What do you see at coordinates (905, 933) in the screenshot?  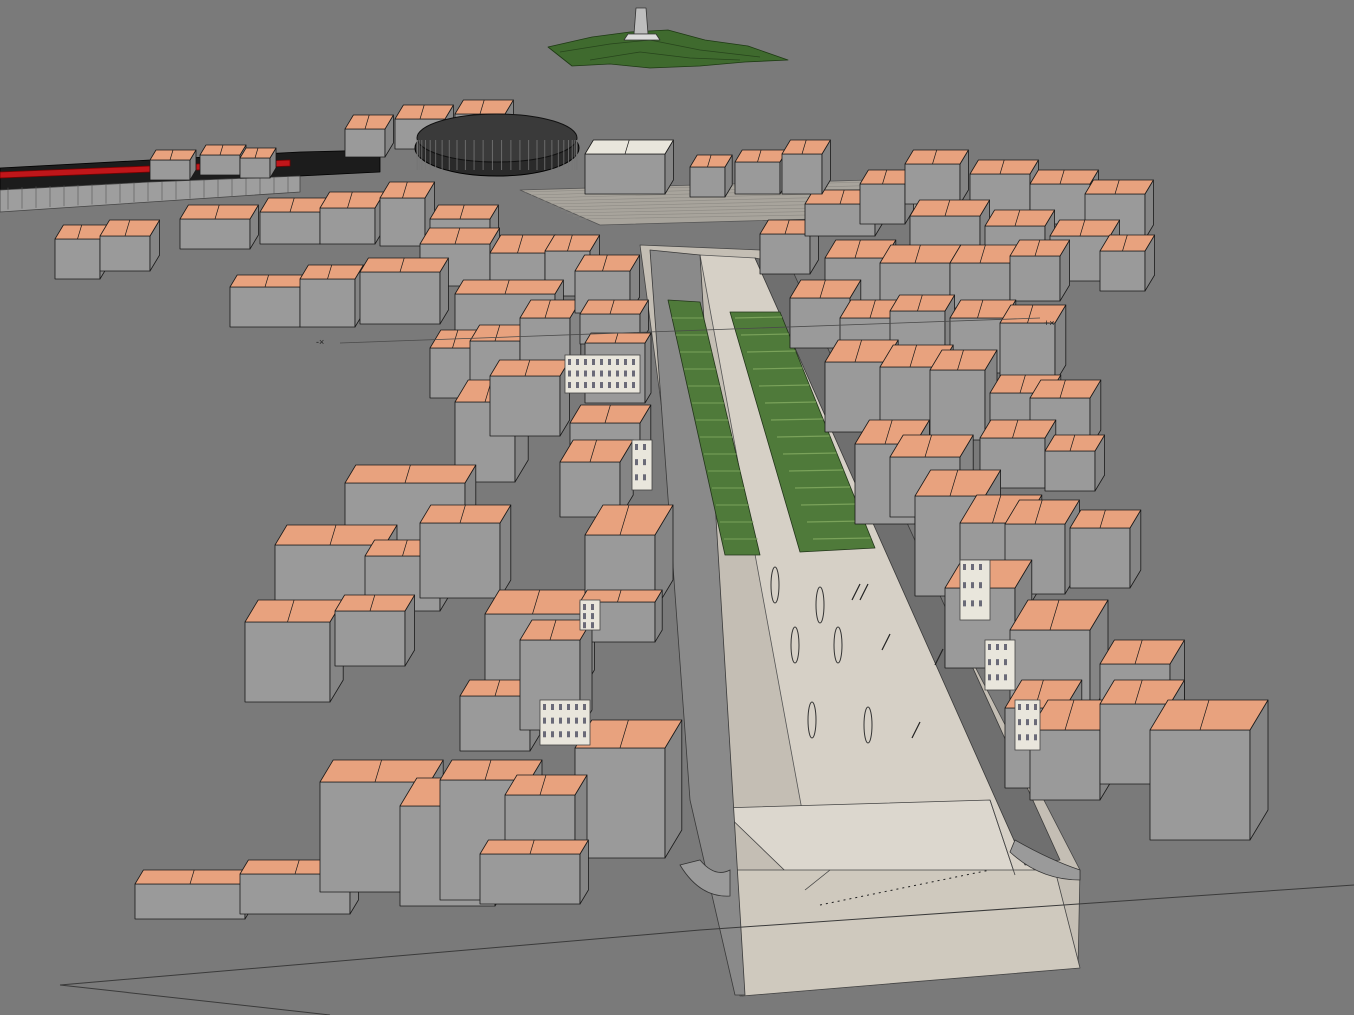 I see `plaza-steps` at bounding box center [905, 933].